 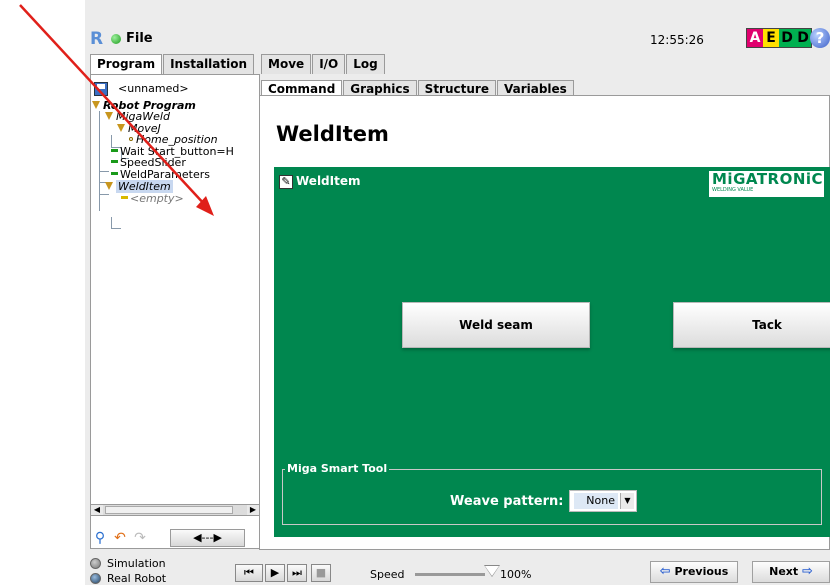 I want to click on waypoint-icon, so click(x=131, y=139).